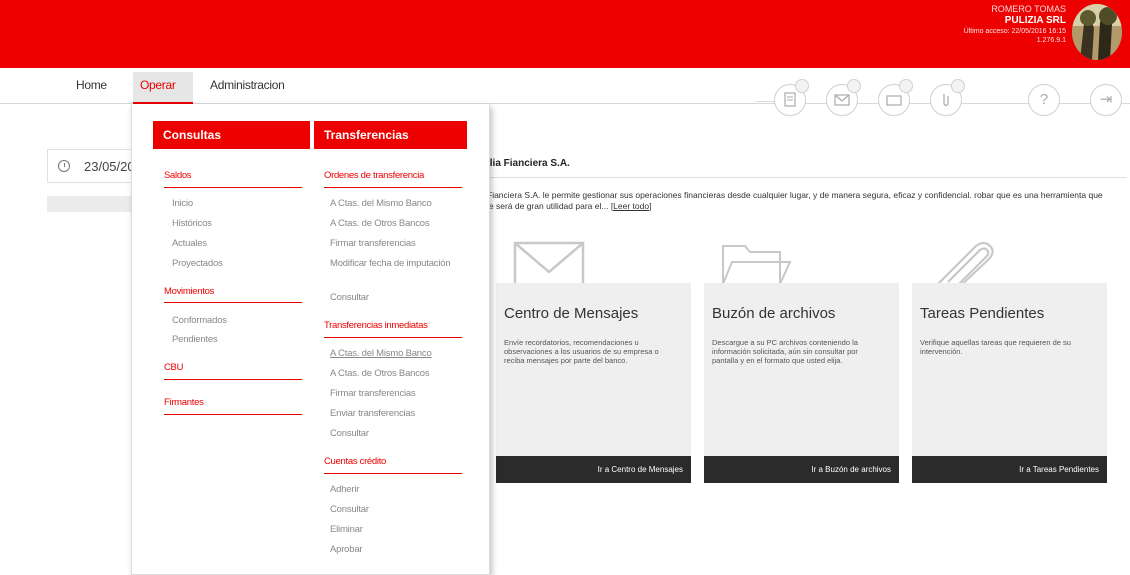 This screenshot has width=1130, height=575. Describe the element at coordinates (182, 204) in the screenshot. I see `menu-item-inicio: Inicio` at that location.